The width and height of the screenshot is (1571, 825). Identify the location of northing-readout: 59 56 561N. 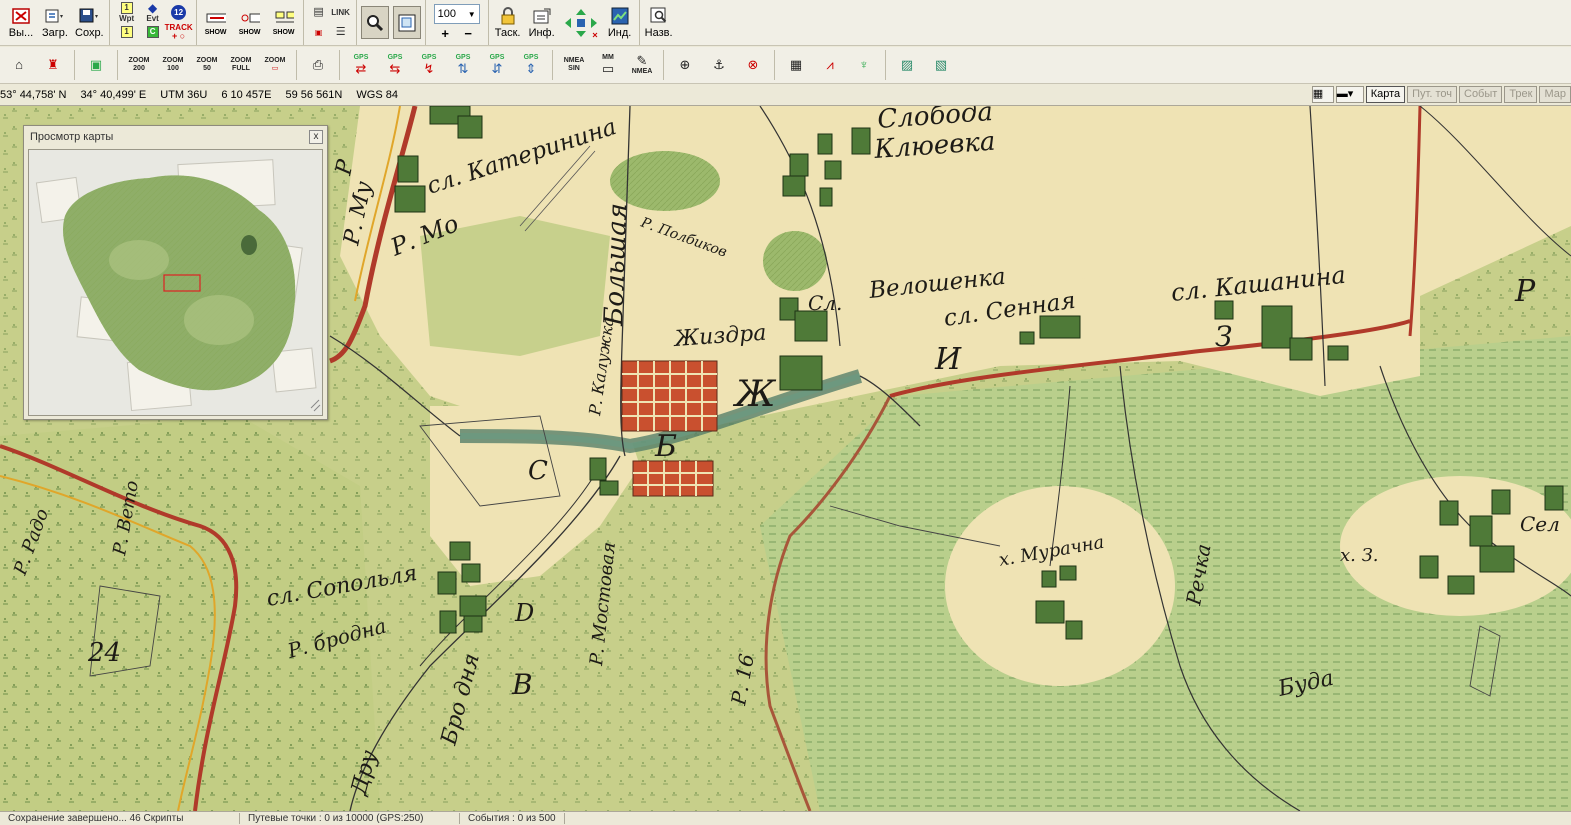
(314, 95).